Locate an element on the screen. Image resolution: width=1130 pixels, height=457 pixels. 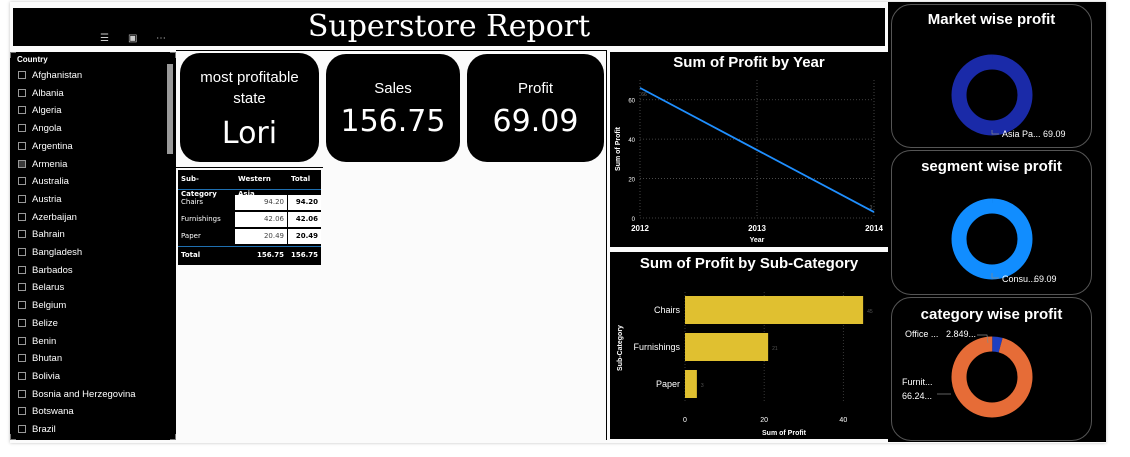
y-tick-label: 40 is located at coordinates (631, 141).